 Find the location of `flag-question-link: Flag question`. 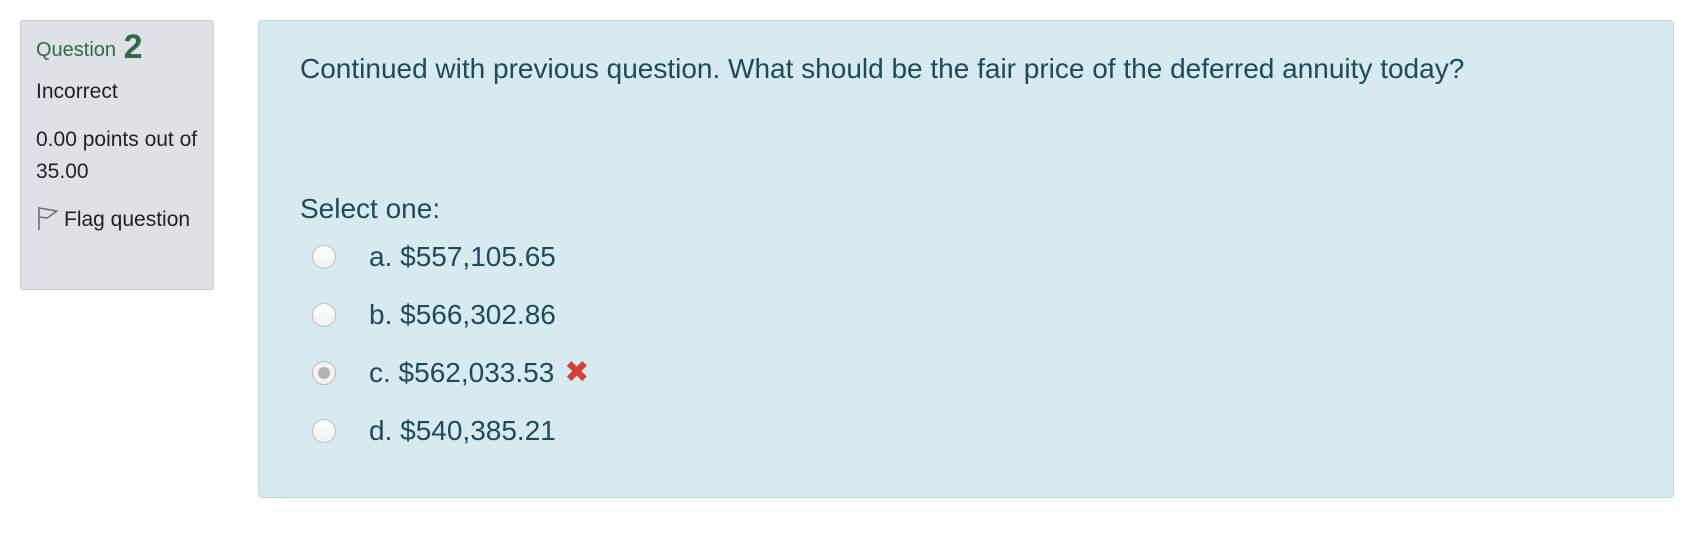

flag-question-link: Flag question is located at coordinates (117, 220).